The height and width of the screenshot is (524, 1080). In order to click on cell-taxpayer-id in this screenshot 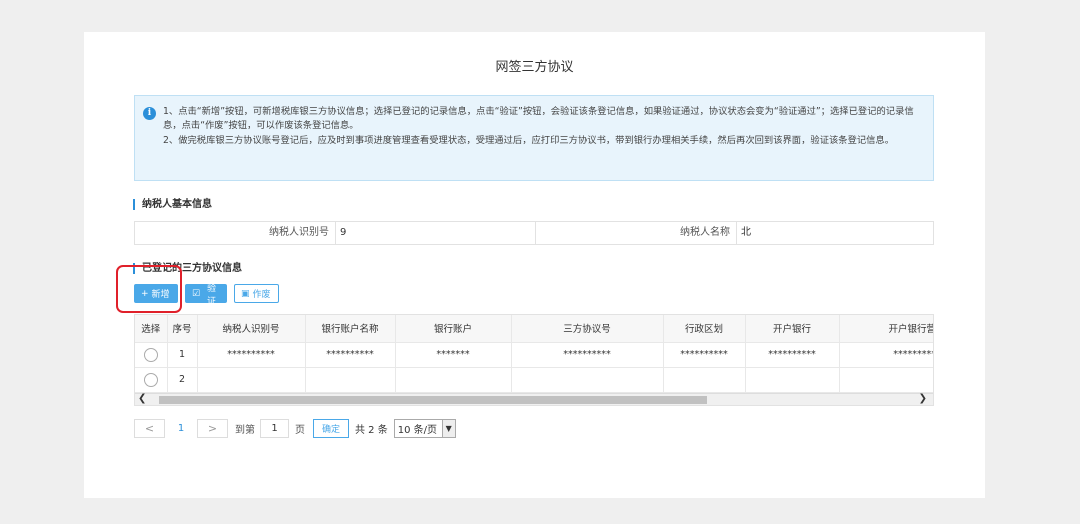, I will do `click(251, 380)`.